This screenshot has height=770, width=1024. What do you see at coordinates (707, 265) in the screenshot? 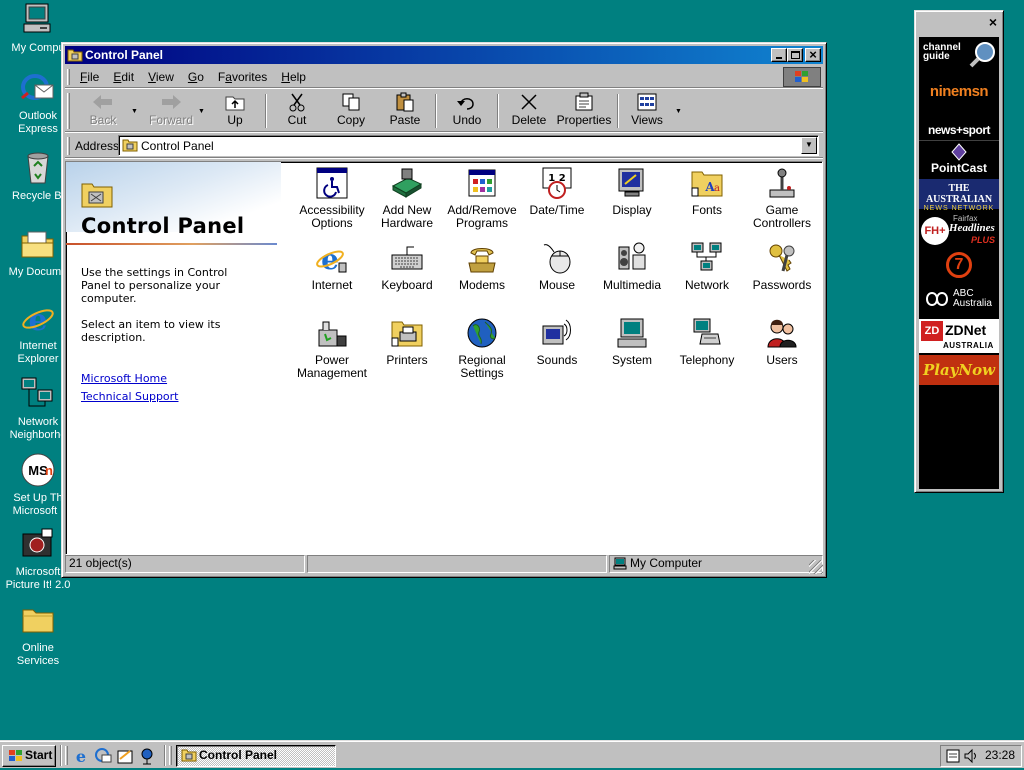
I see `cp-item-network: Network` at bounding box center [707, 265].